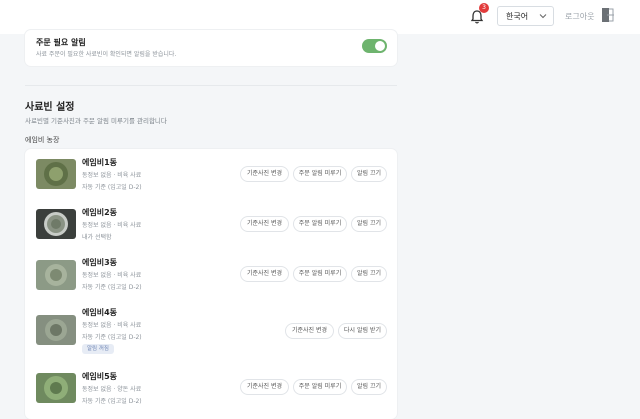  Describe the element at coordinates (211, 85) in the screenshot. I see `section-divider` at that location.